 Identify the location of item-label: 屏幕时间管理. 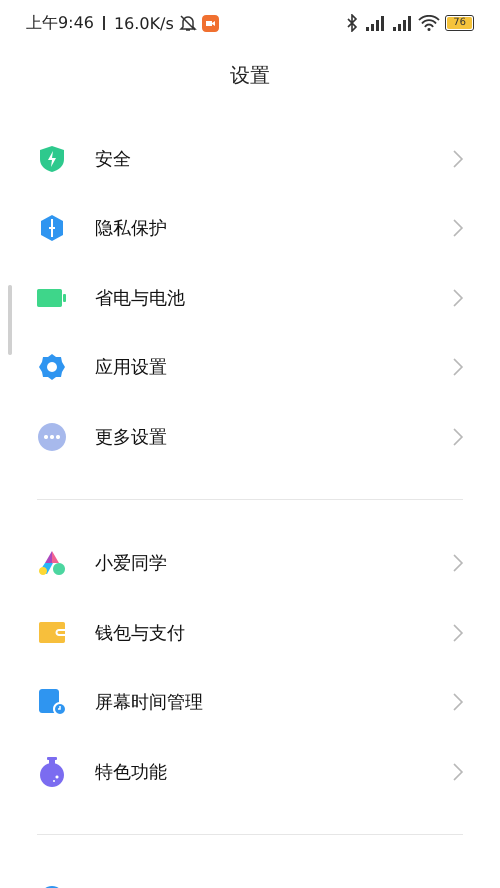
(274, 702).